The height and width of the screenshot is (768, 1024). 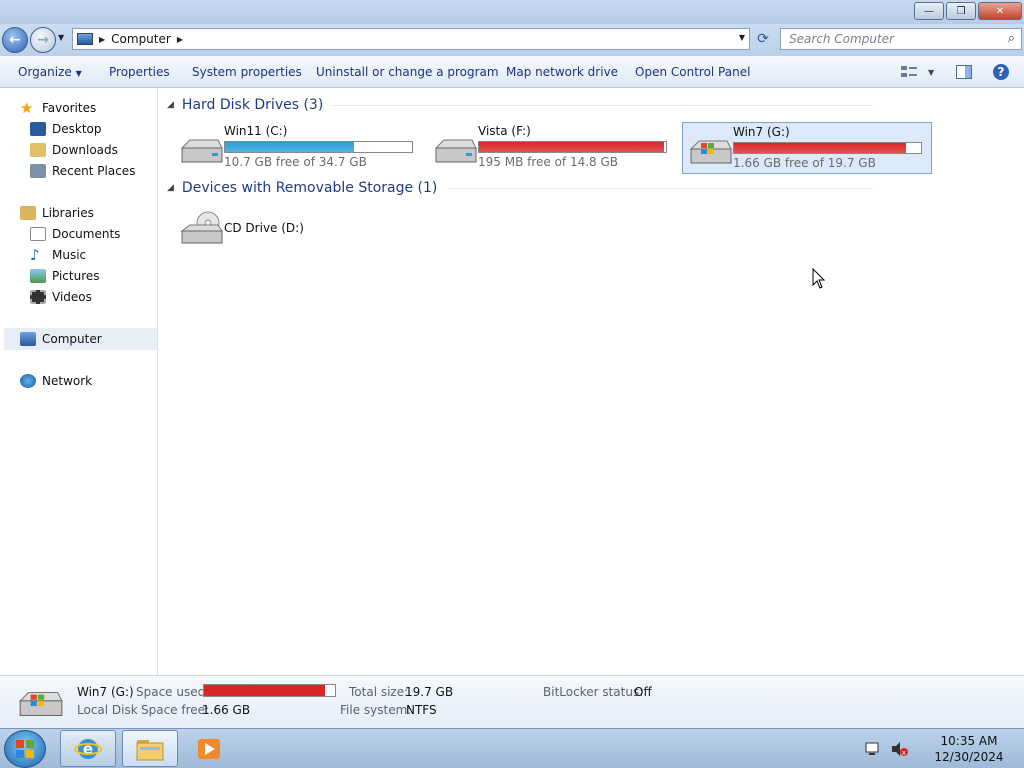 What do you see at coordinates (61, 338) in the screenshot?
I see `nav-computer: Computer` at bounding box center [61, 338].